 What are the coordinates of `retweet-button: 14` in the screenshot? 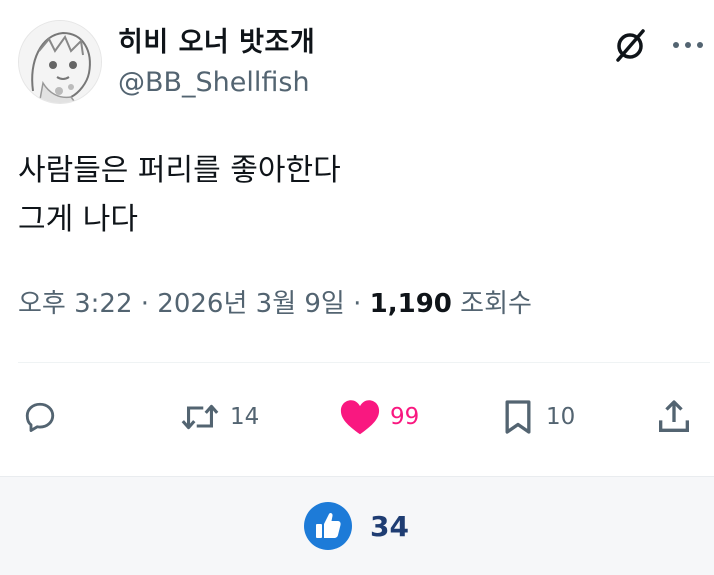 It's located at (218, 417).